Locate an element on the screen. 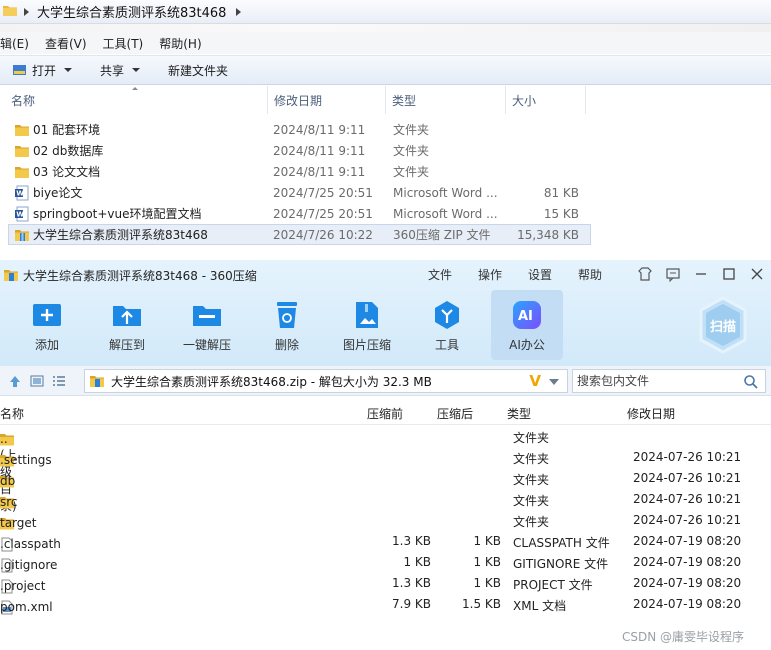  archive-row: .. (上级目录) 文件夹 is located at coordinates (385, 469).